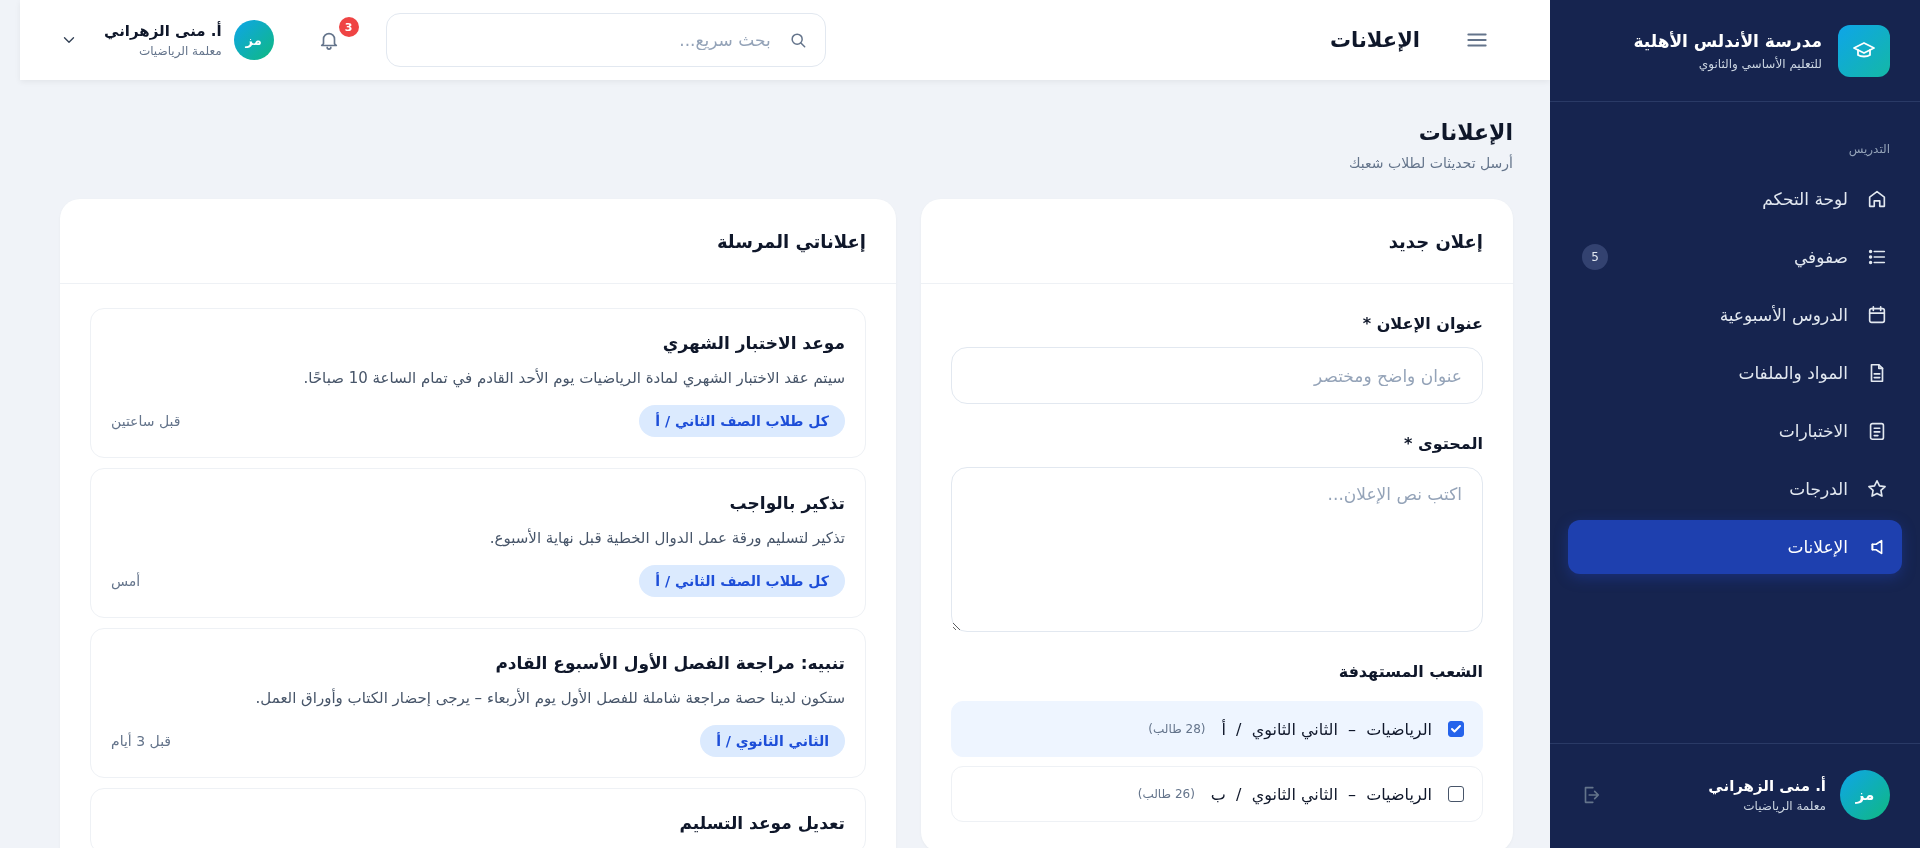 The image size is (1920, 848). Describe the element at coordinates (1217, 729) in the screenshot. I see `section-option: الرياضيات – الثاني الثانوي / أ (28 طالب)` at that location.